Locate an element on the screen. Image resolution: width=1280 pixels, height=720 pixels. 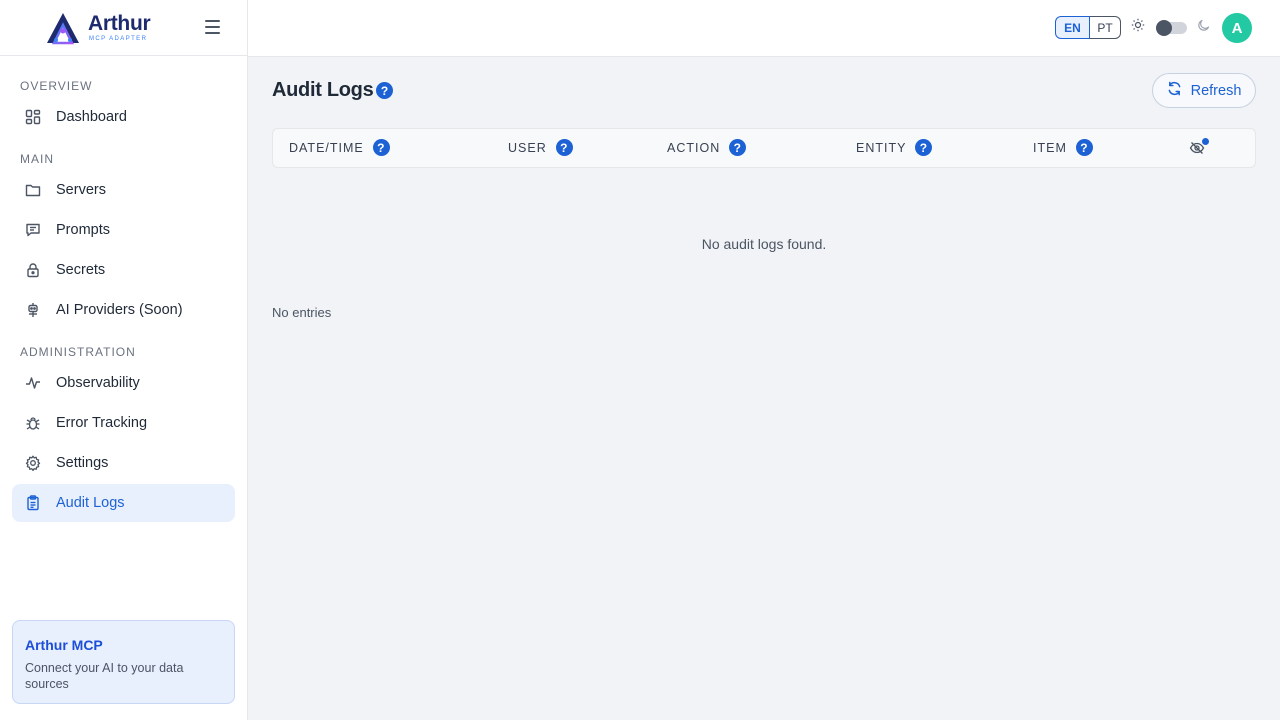
empty-state-message: No audit logs found. is located at coordinates (764, 244).